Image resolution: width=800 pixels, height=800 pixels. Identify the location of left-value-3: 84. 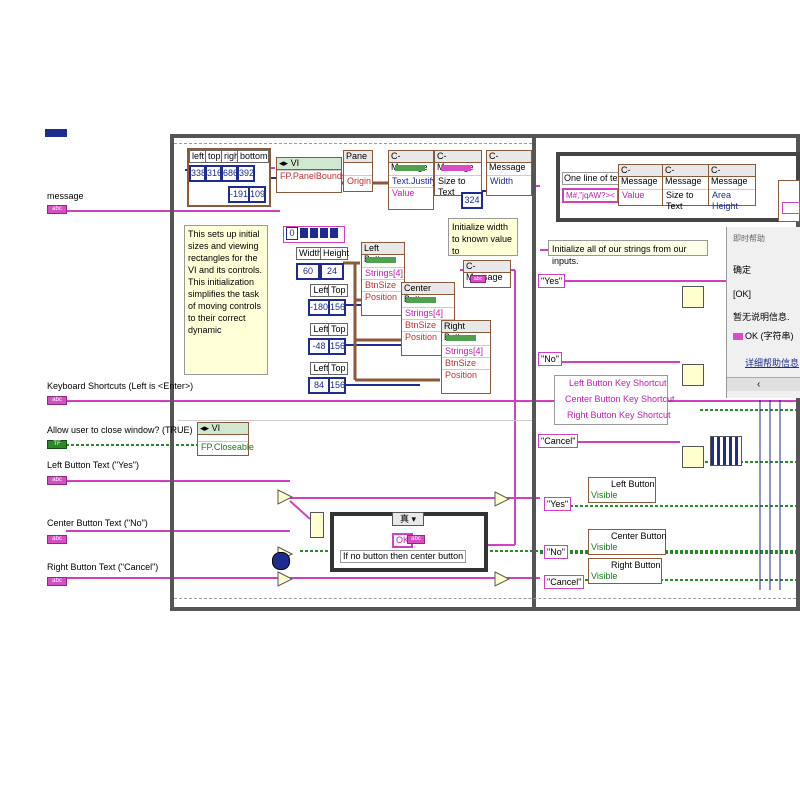
(319, 385).